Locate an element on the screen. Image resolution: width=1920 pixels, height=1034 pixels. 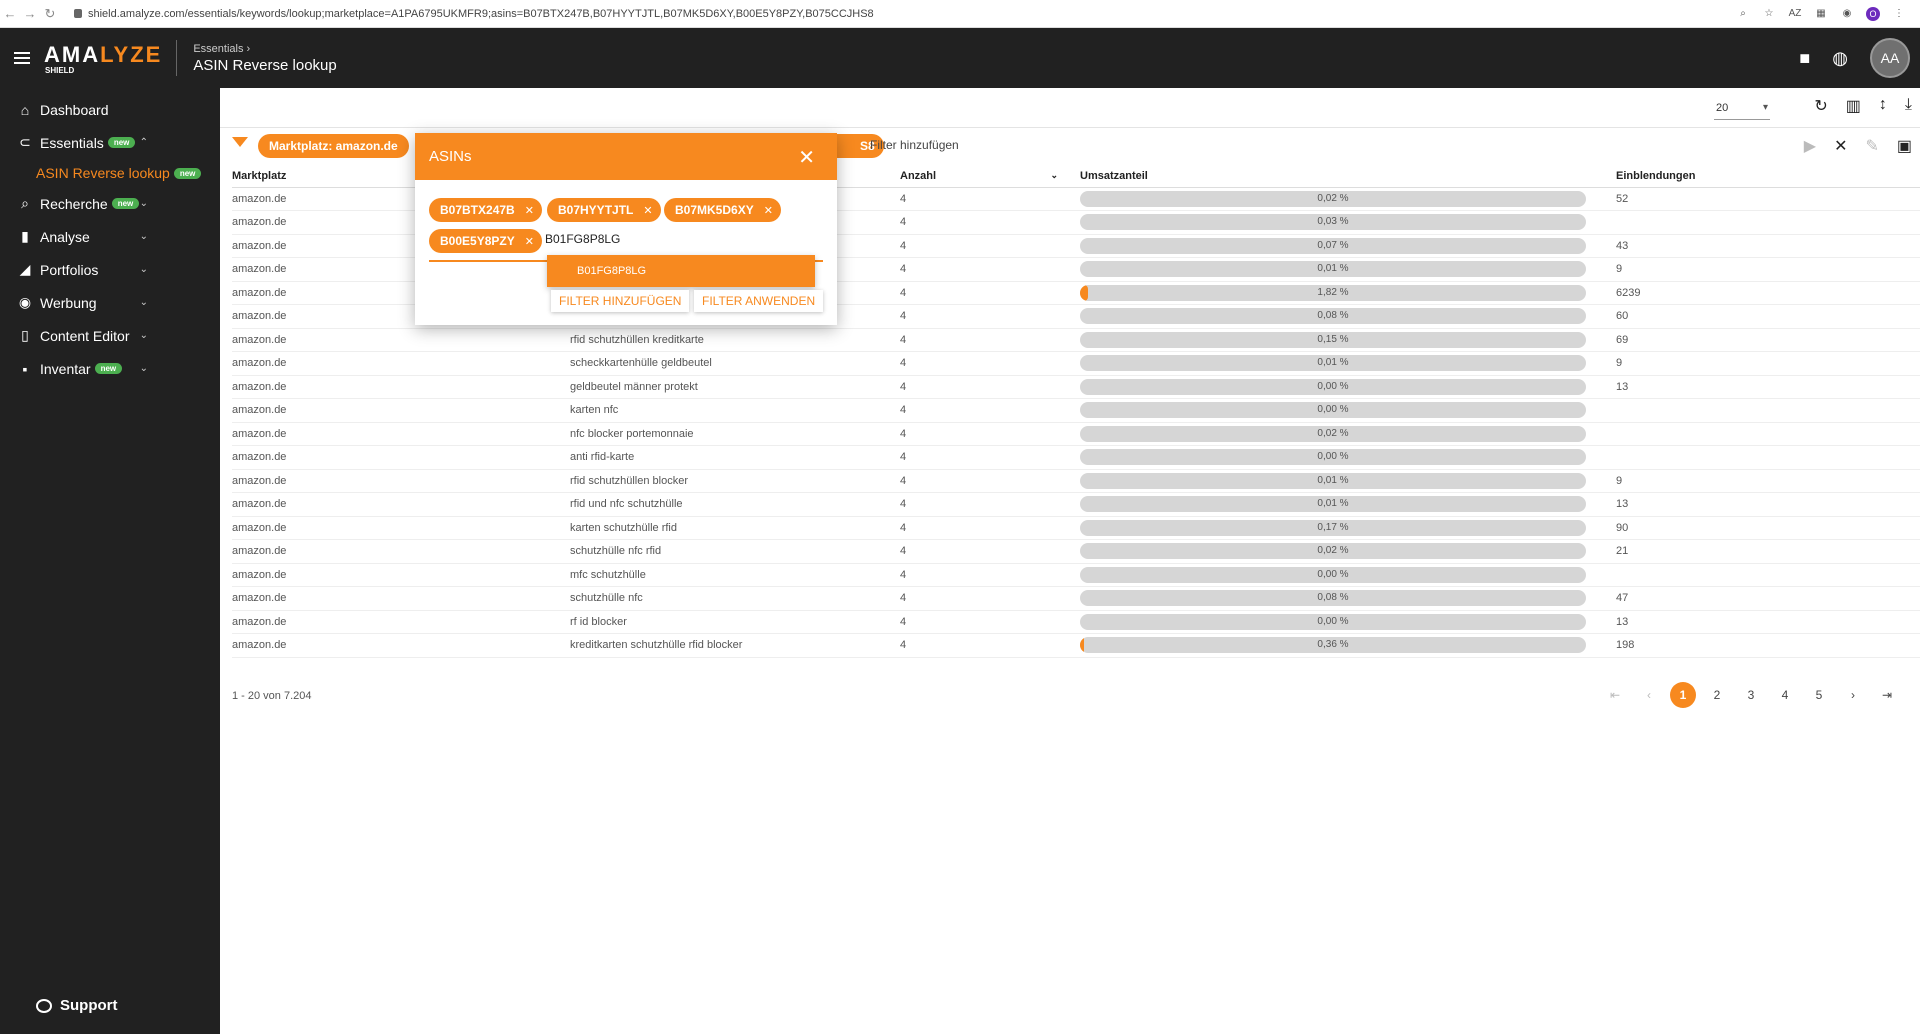
forward-icon: → is located at coordinates (30, 13).